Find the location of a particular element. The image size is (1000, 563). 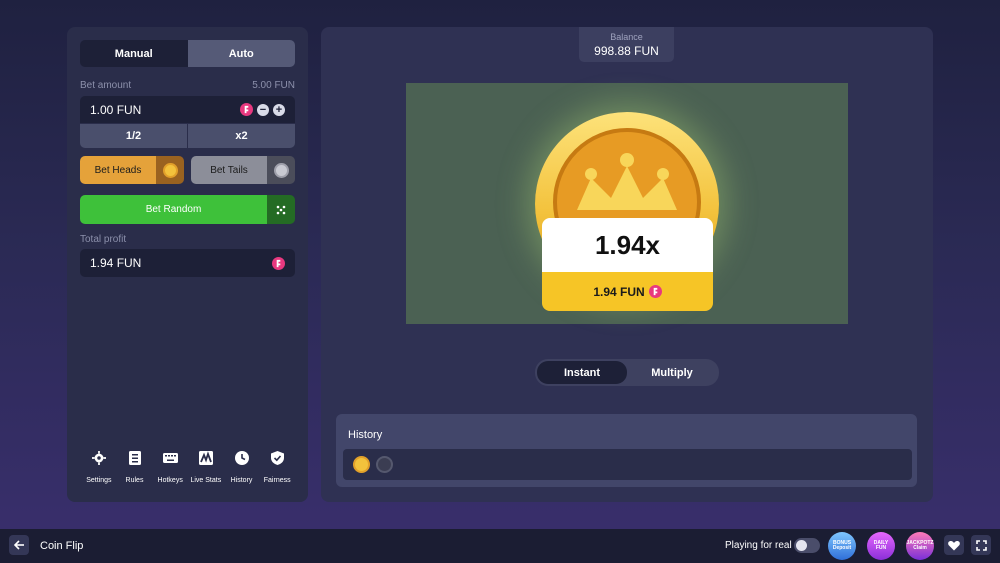

bet-tails-button: Bet Tails is located at coordinates (243, 170).